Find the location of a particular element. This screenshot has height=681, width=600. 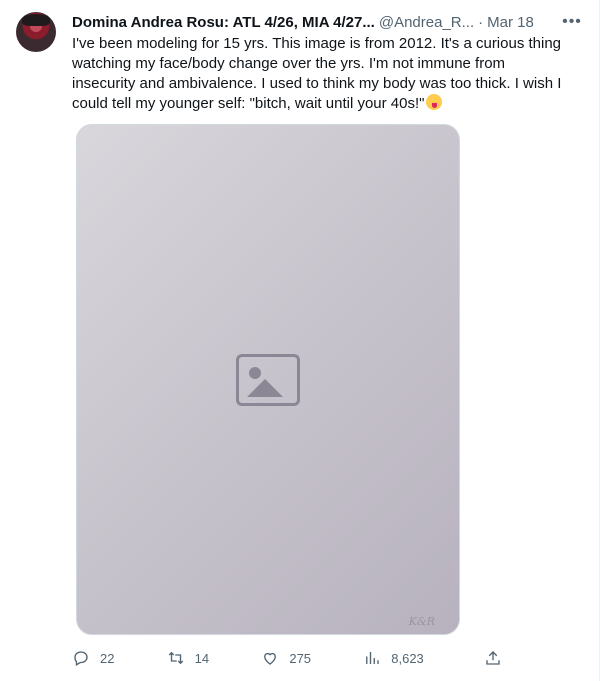

views-button: 8,623 is located at coordinates (393, 658).